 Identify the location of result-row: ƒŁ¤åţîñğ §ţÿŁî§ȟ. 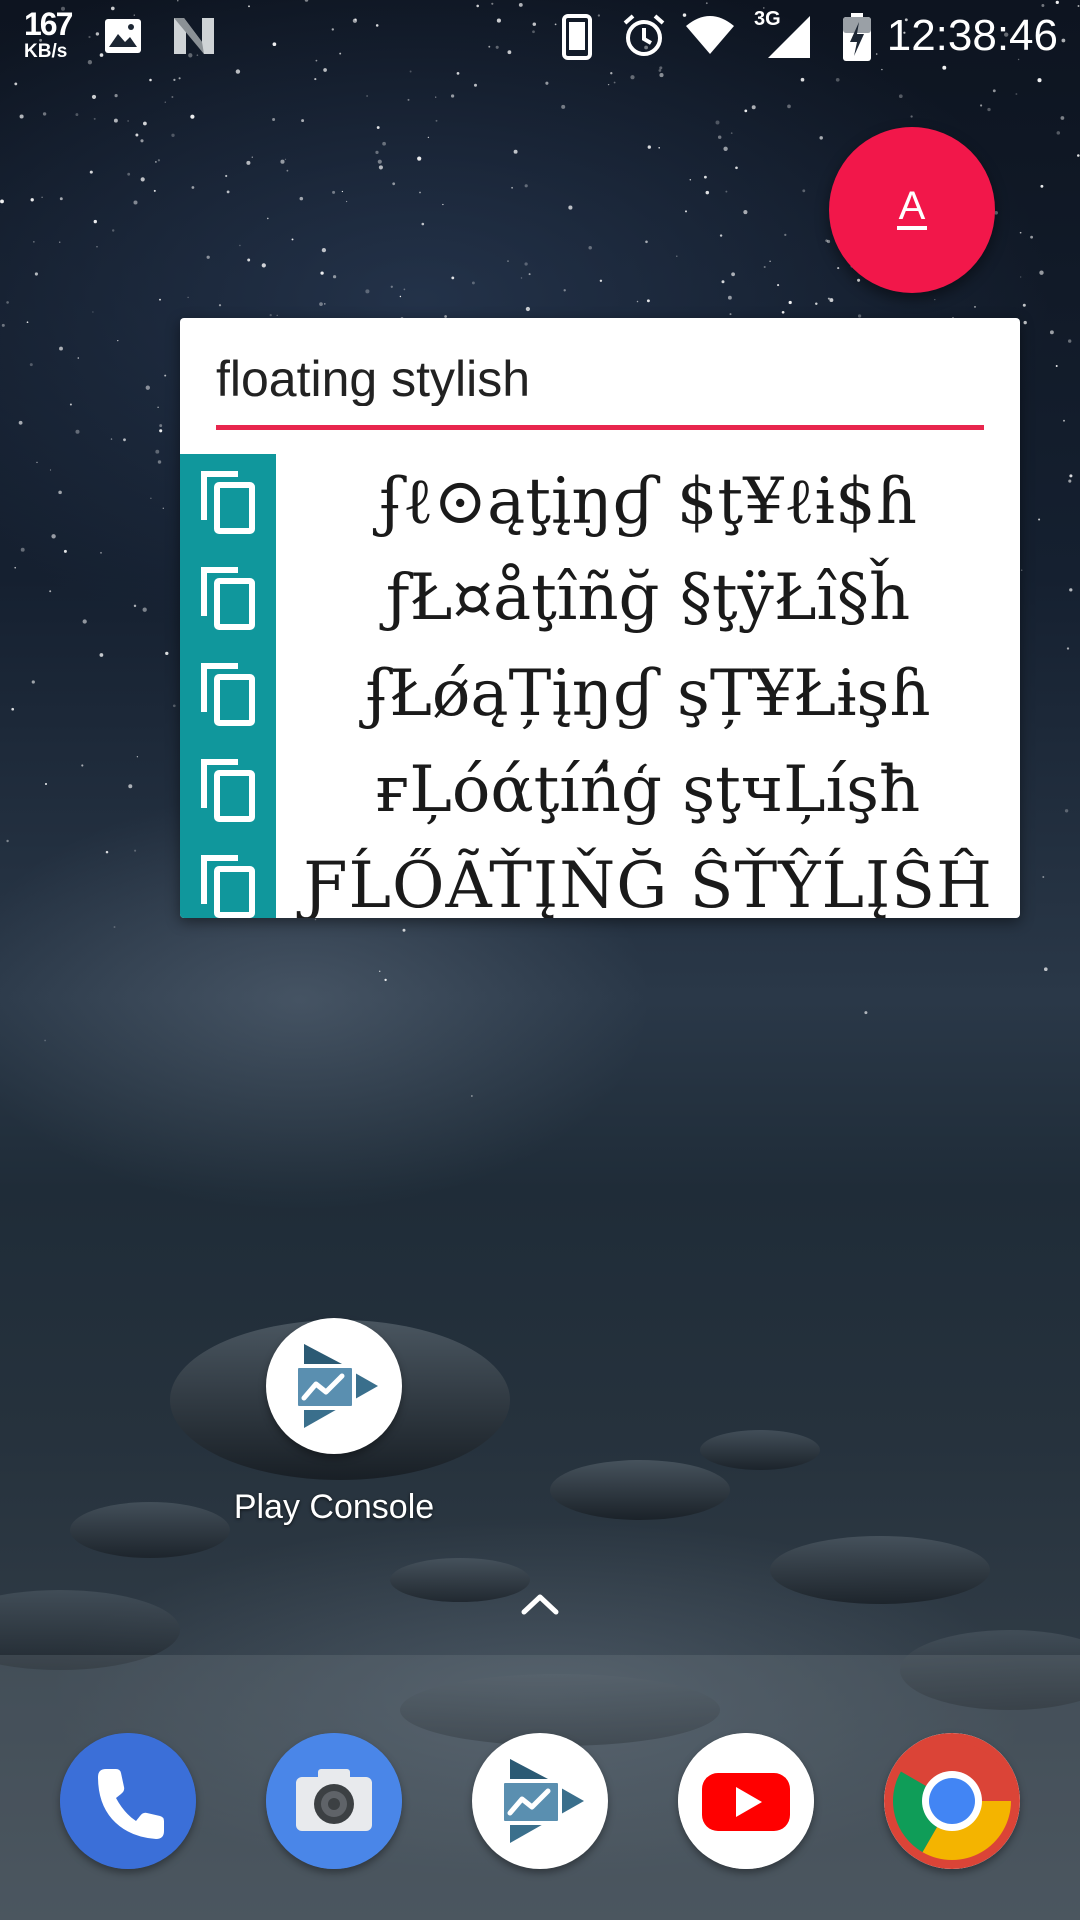
(600, 598).